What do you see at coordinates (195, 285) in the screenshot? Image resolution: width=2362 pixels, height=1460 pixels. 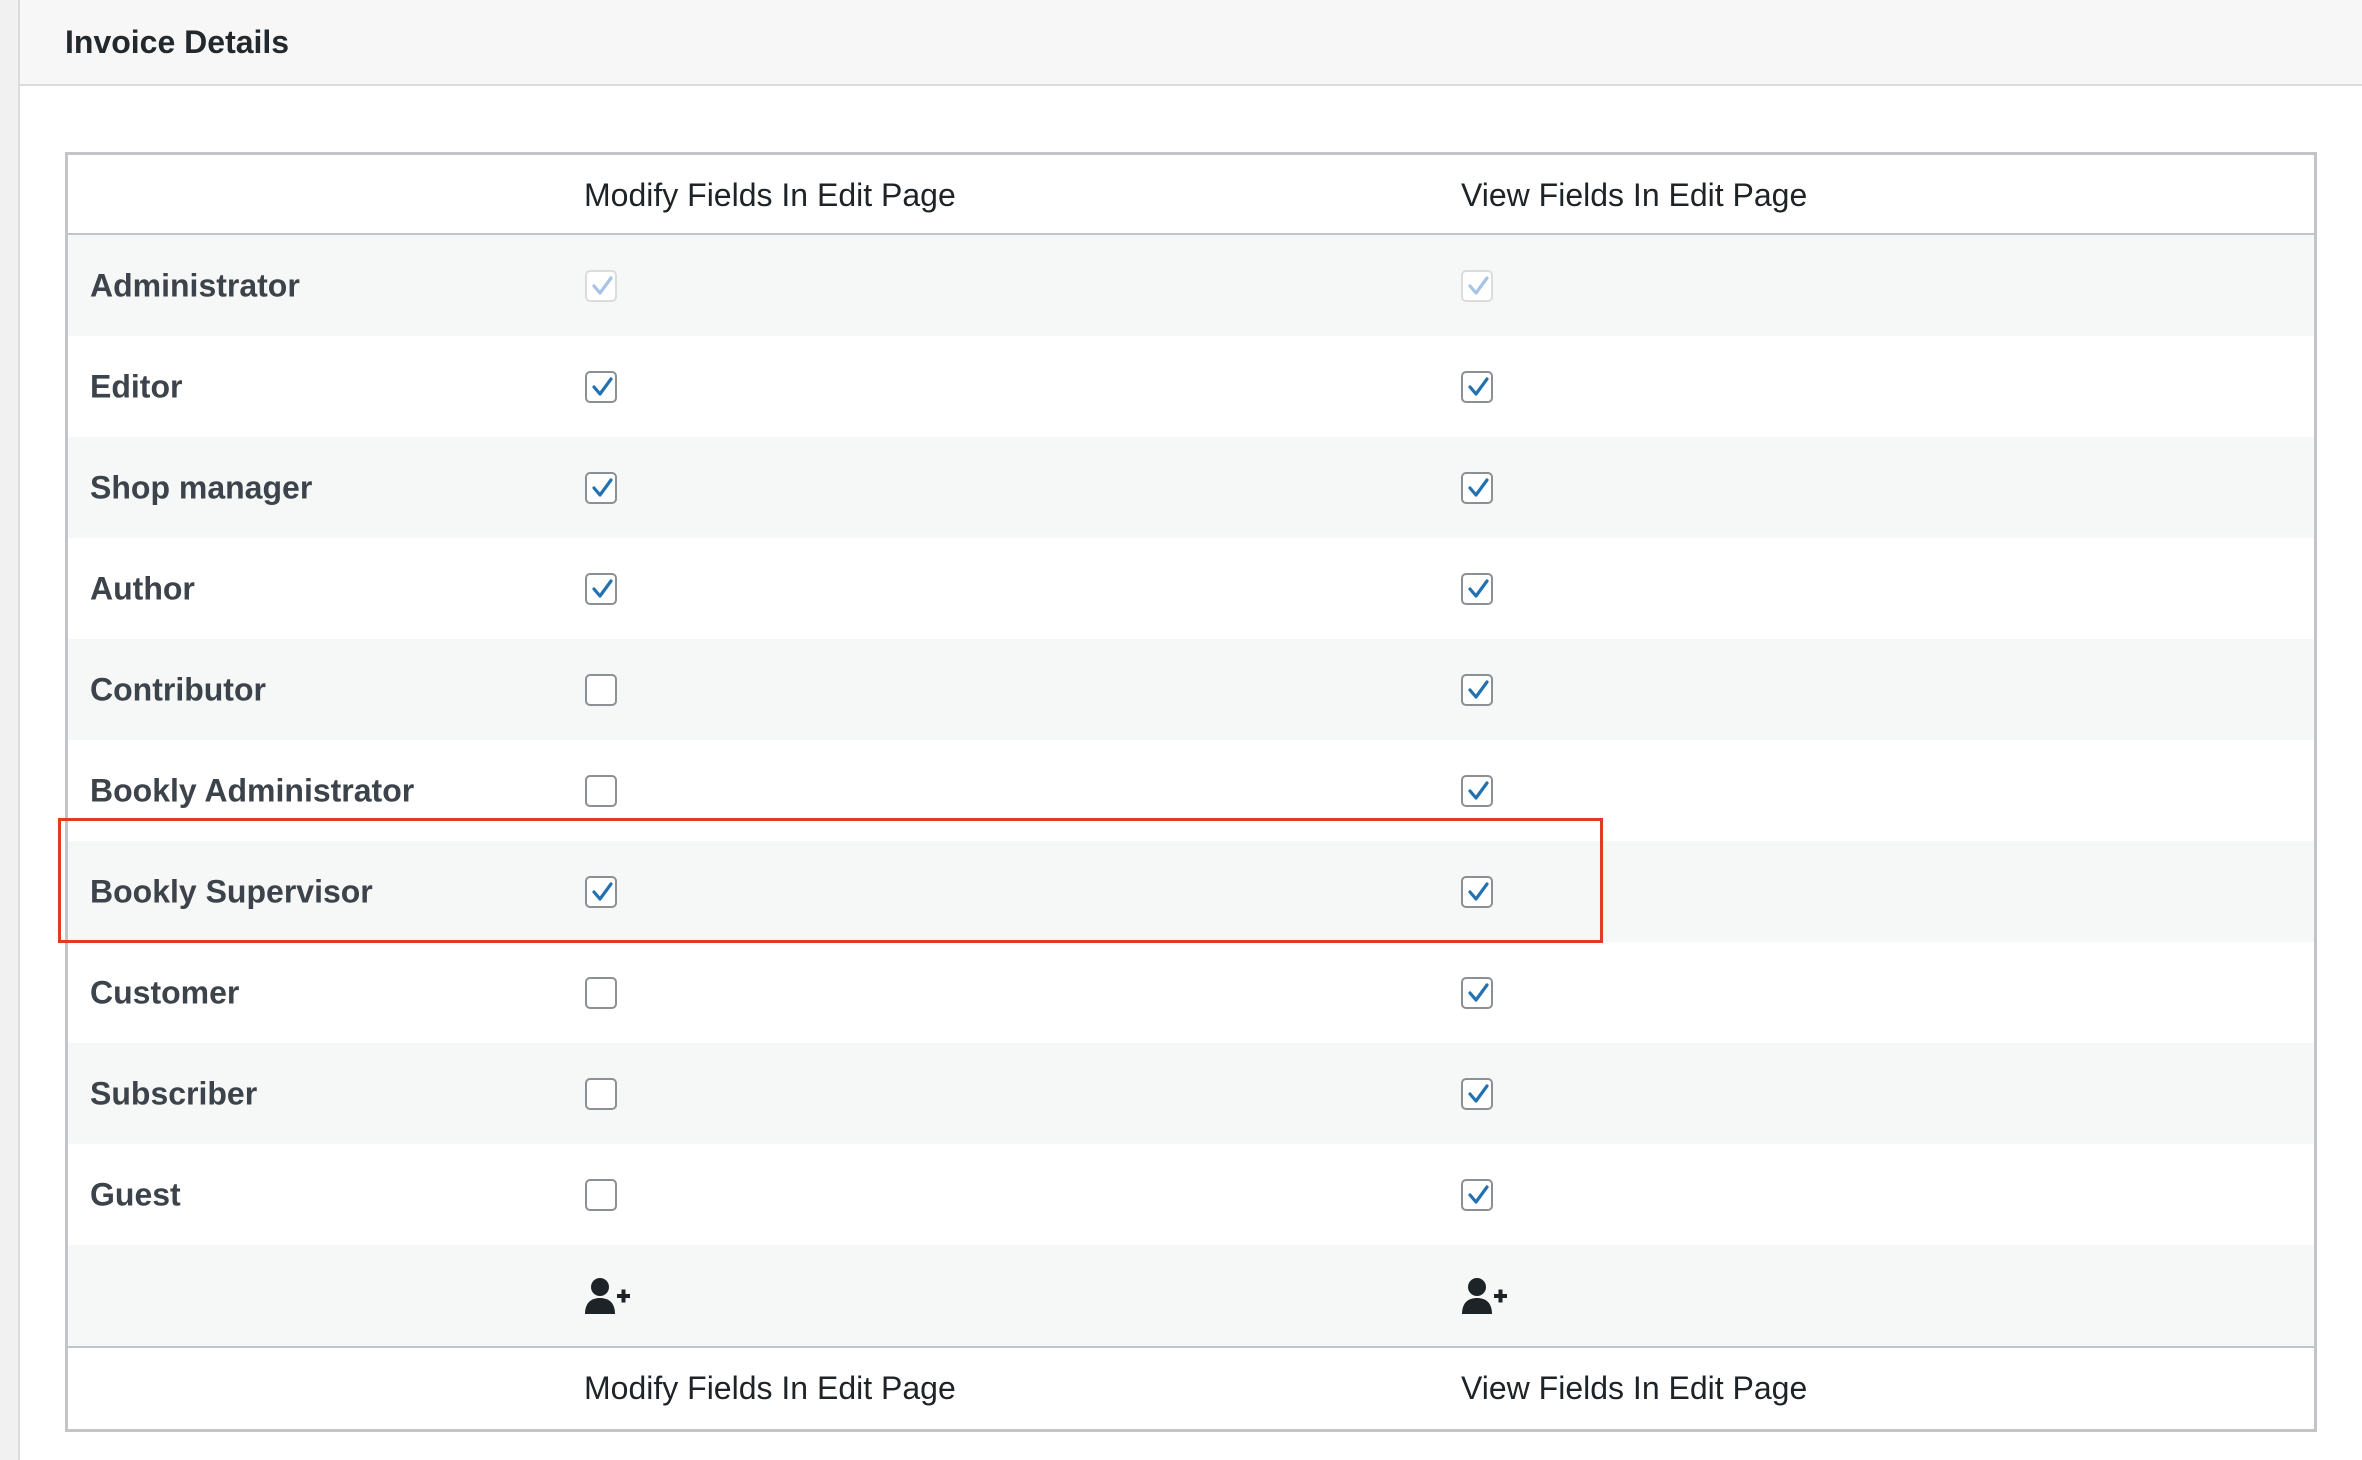 I see `role-label: Administrator` at bounding box center [195, 285].